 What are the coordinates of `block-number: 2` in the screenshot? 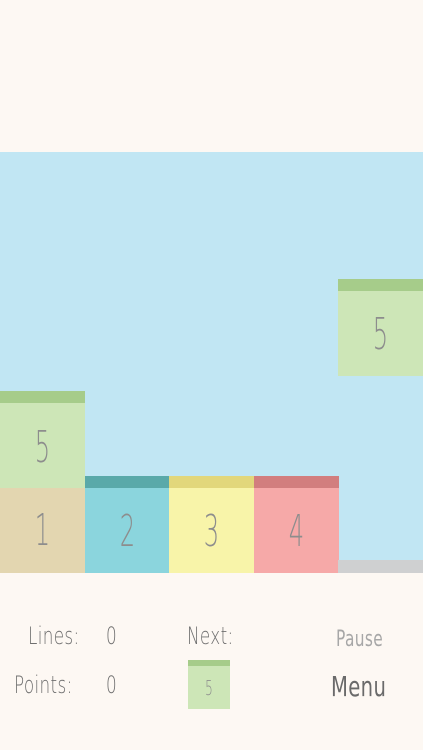 It's located at (127, 531).